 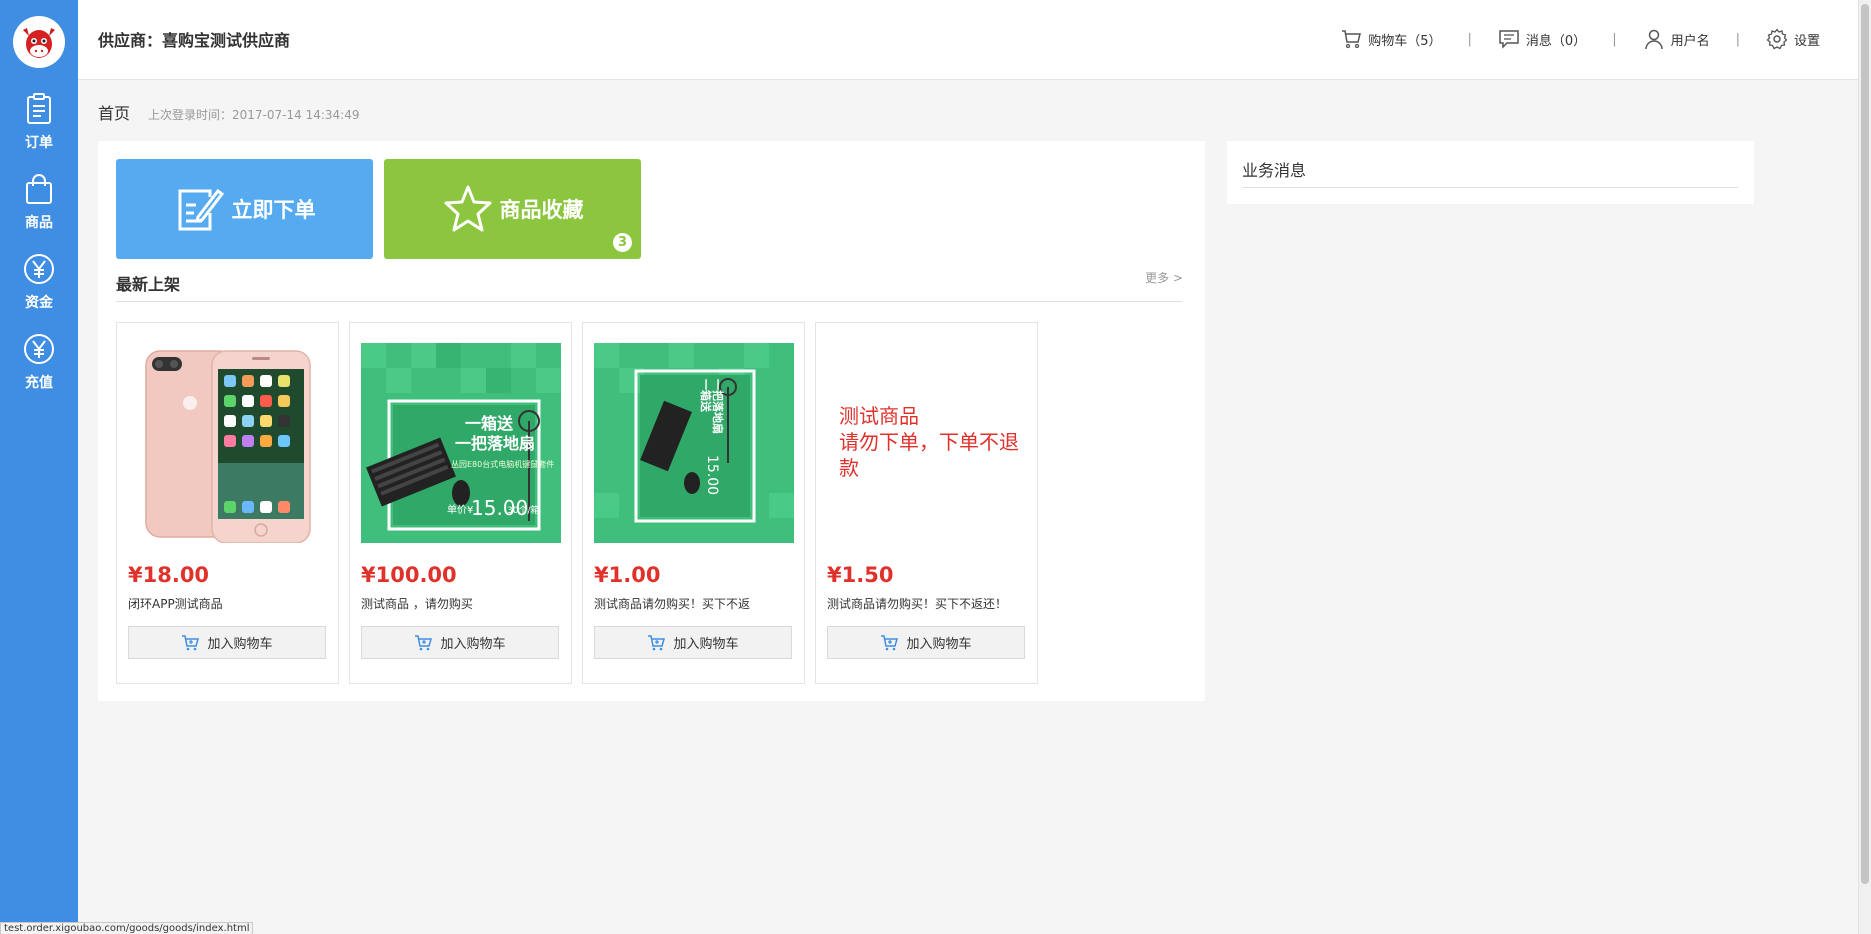 What do you see at coordinates (1274, 170) in the screenshot?
I see `business-messages-title: 业务消息` at bounding box center [1274, 170].